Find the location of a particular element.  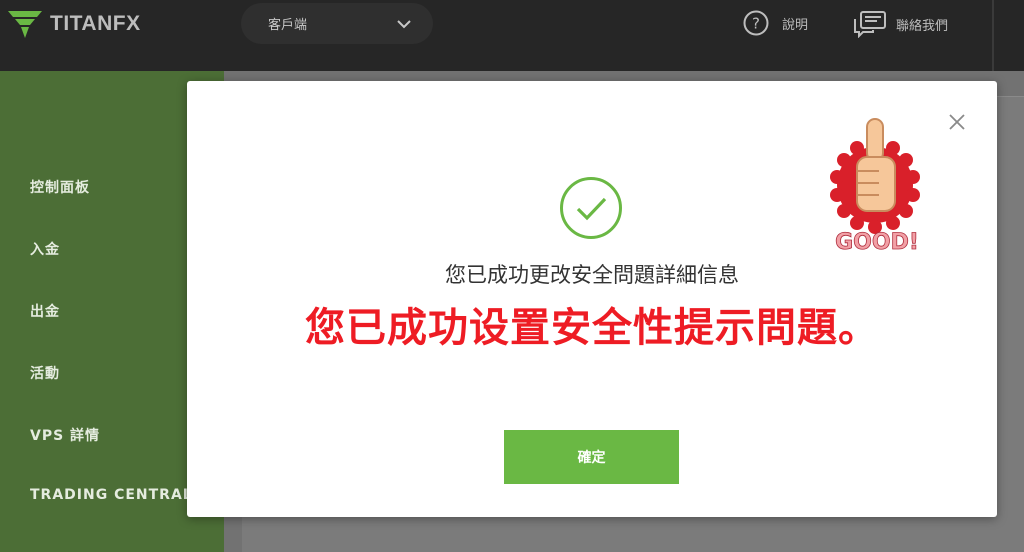

contact-label: 聯絡我們 is located at coordinates (922, 26).